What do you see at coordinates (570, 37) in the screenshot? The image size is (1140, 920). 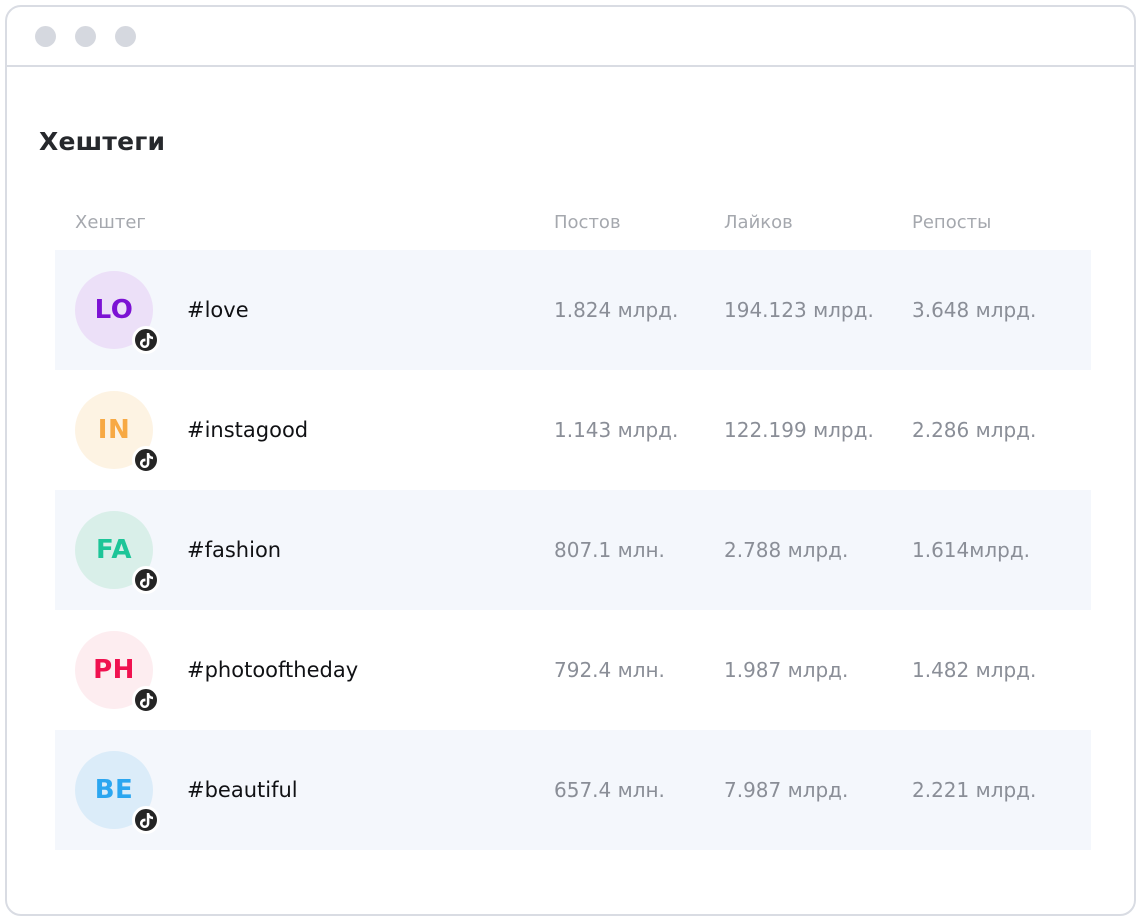 I see `window-titlebar` at bounding box center [570, 37].